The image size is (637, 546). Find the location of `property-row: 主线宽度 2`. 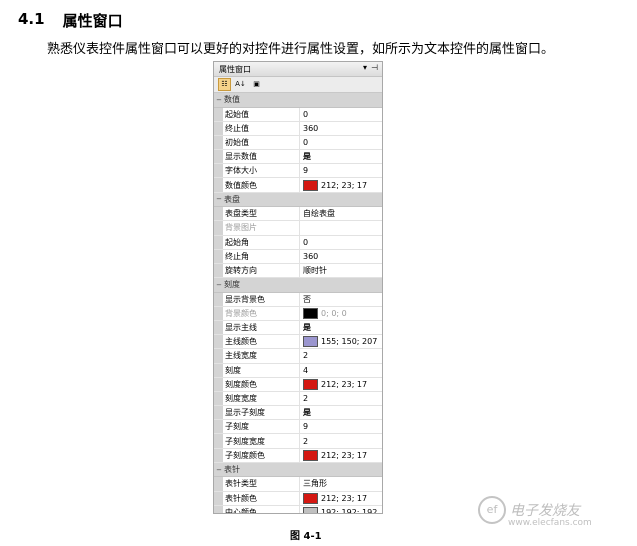

property-row: 主线宽度 2 is located at coordinates (298, 356).